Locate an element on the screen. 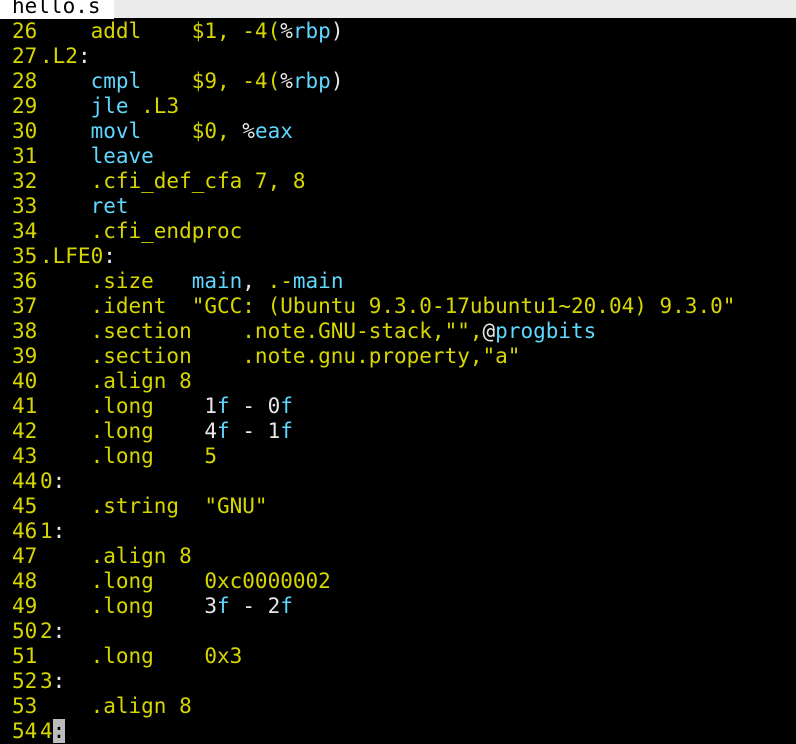 This screenshot has height=744, width=796. line-number: 31 is located at coordinates (25, 156).